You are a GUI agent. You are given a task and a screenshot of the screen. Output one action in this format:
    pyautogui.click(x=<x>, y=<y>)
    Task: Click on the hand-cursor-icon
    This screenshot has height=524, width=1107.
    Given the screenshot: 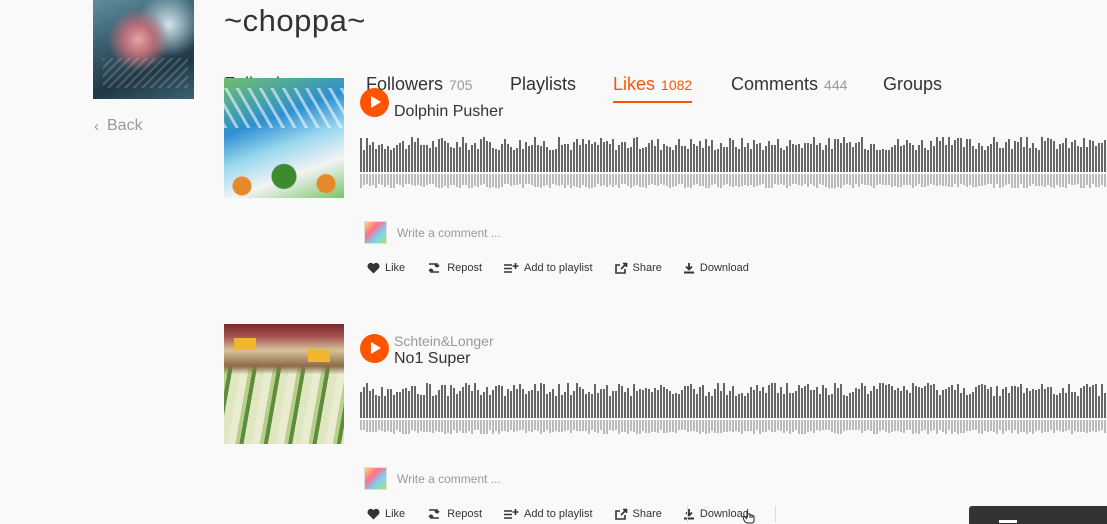 What is the action you would take?
    pyautogui.click(x=748, y=517)
    